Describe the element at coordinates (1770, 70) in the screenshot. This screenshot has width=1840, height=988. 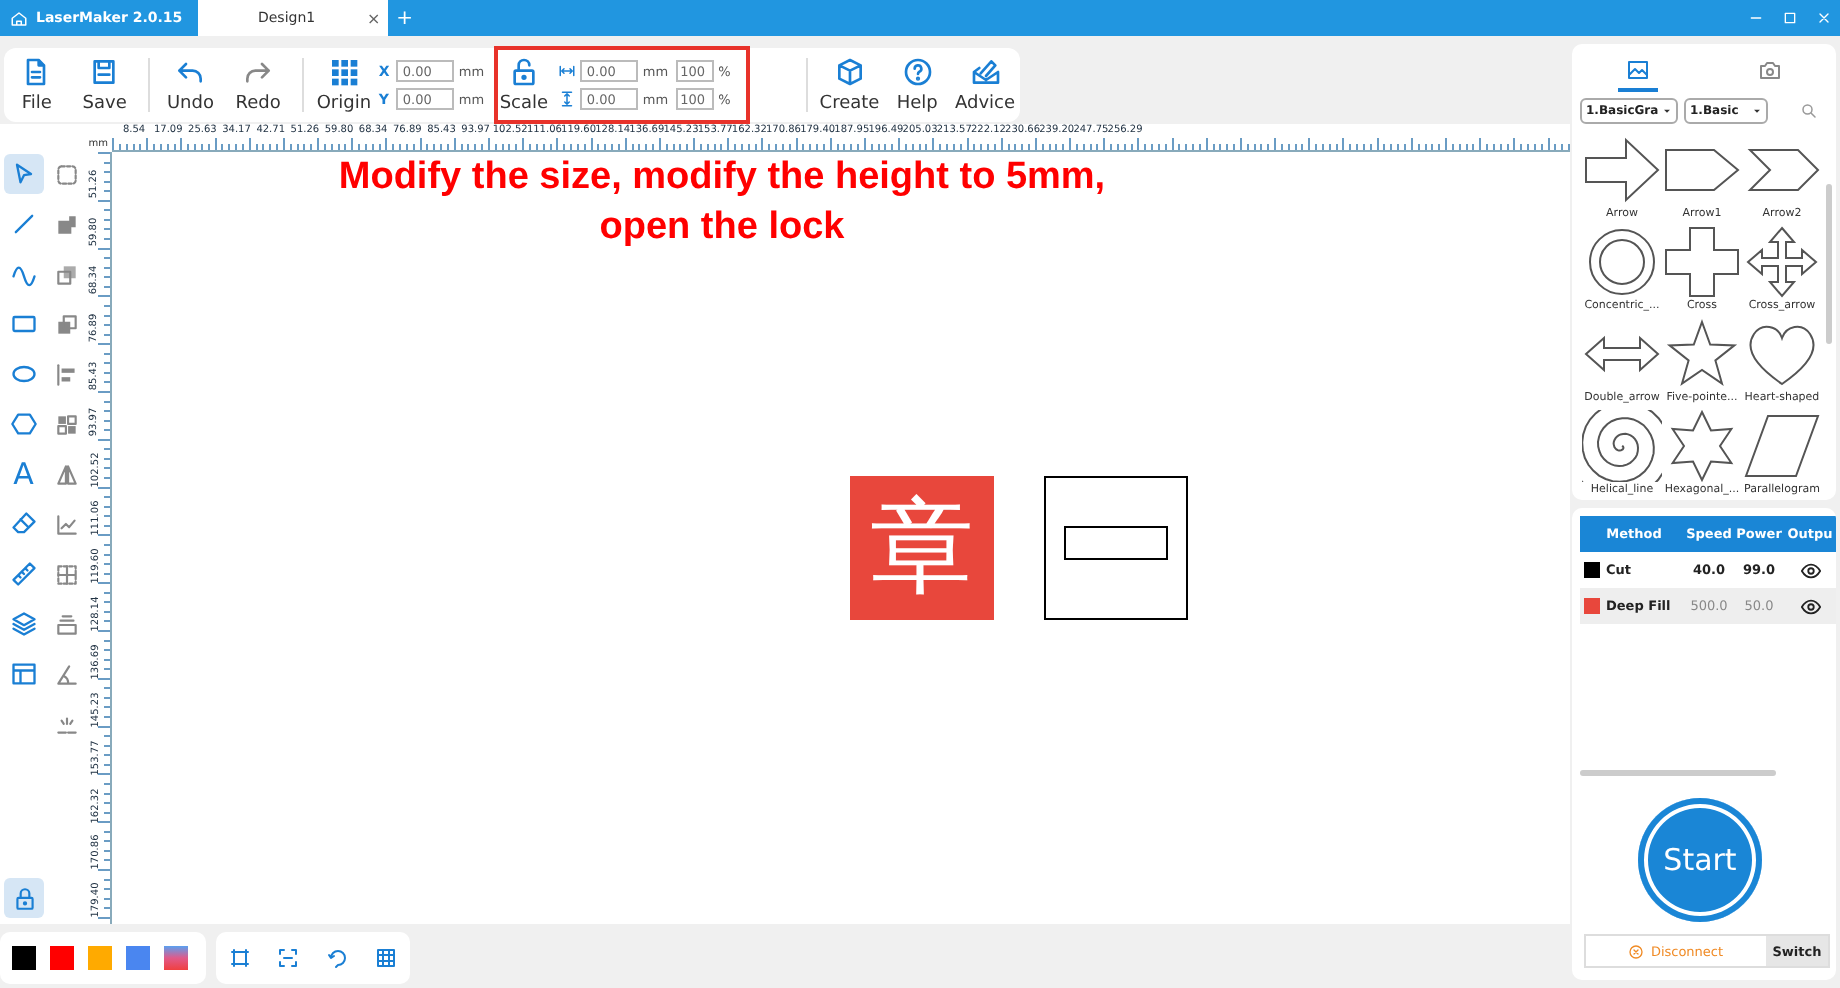
I see `camera-icon` at that location.